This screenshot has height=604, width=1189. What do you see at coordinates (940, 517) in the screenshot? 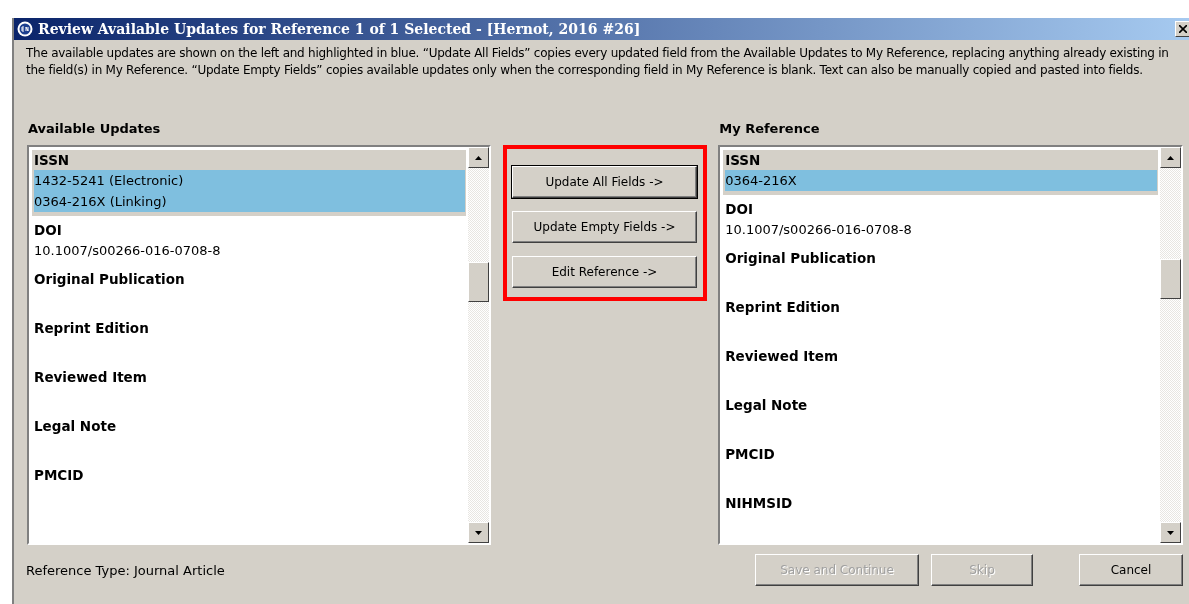
I see `field-entry: NIHMSID` at bounding box center [940, 517].